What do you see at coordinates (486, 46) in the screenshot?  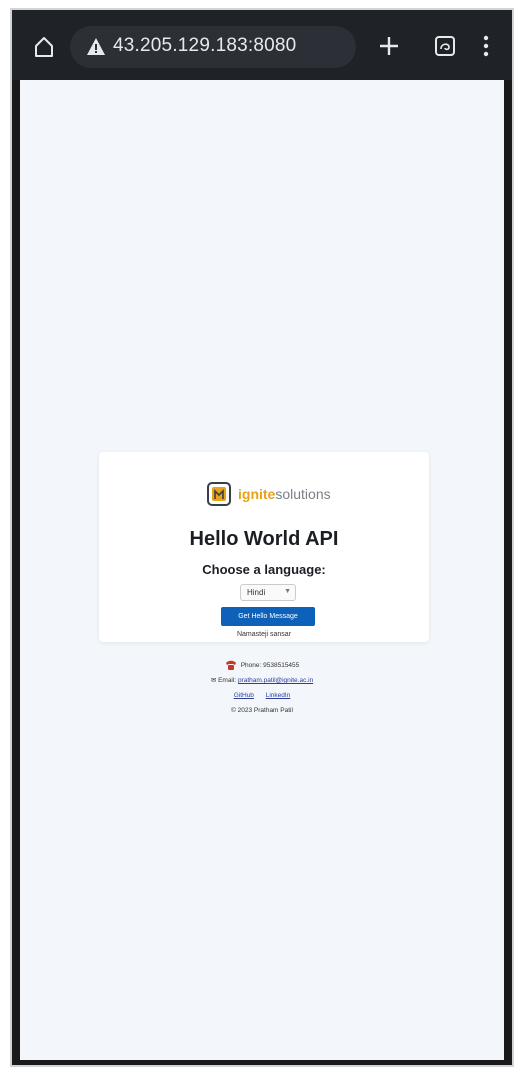 I see `menu-icon` at bounding box center [486, 46].